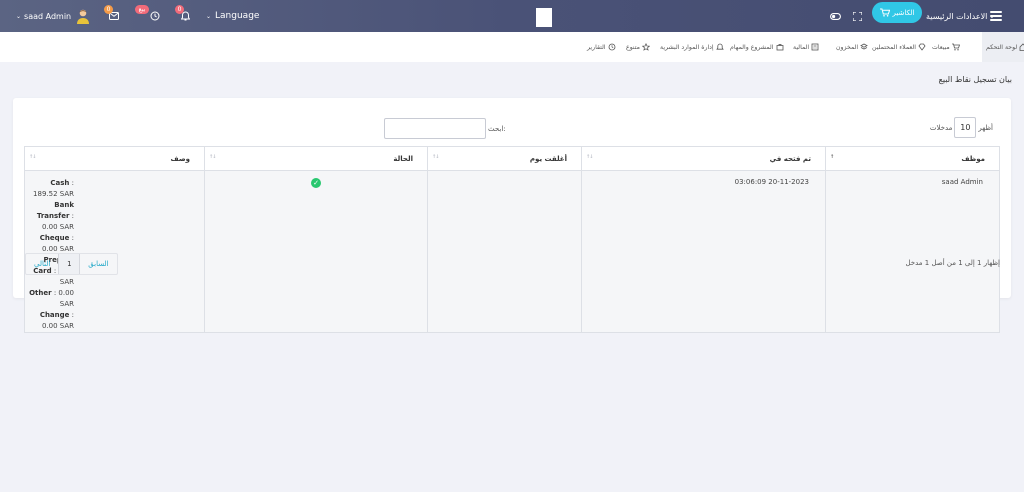  What do you see at coordinates (903, 12) in the screenshot?
I see `pos-button-label: الكاشير` at bounding box center [903, 12].